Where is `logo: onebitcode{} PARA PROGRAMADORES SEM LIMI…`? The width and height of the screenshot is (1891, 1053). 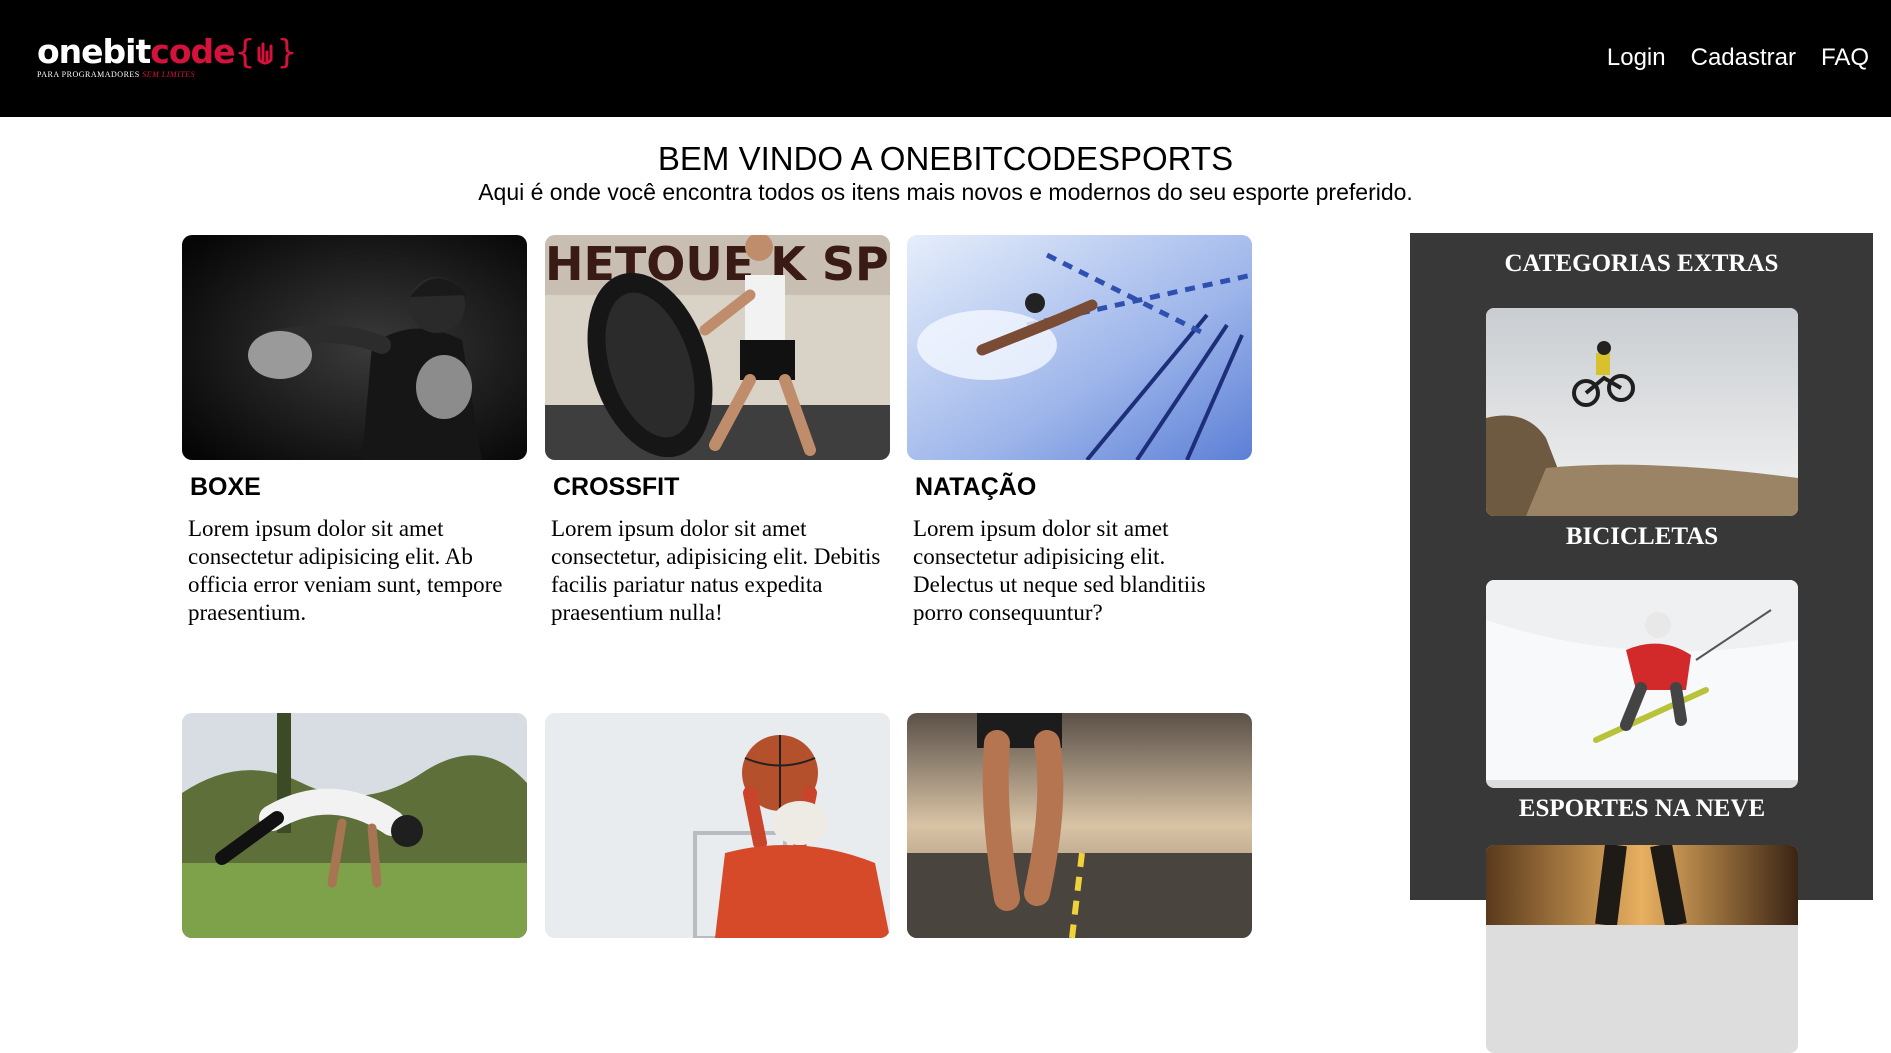
logo: onebitcode{} PARA PROGRAMADORES SEM LIMI… is located at coordinates (167, 55).